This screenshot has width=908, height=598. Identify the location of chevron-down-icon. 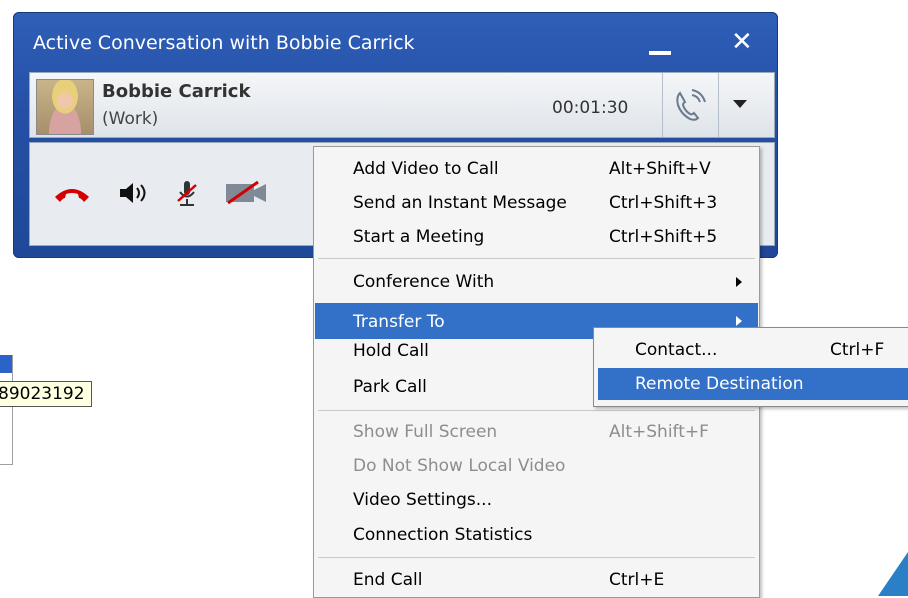
(740, 104).